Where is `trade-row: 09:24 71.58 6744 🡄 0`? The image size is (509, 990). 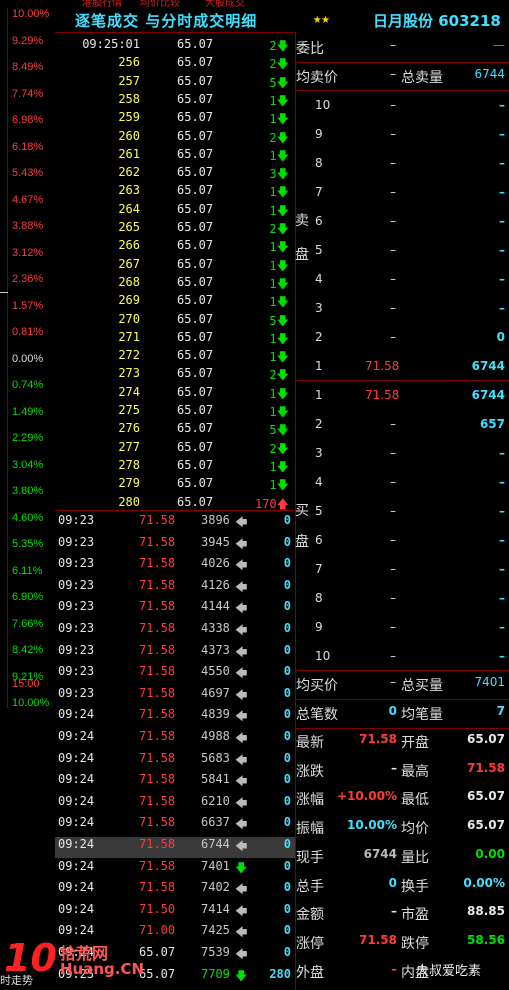 trade-row: 09:24 71.58 6744 🡄 0 is located at coordinates (175, 847).